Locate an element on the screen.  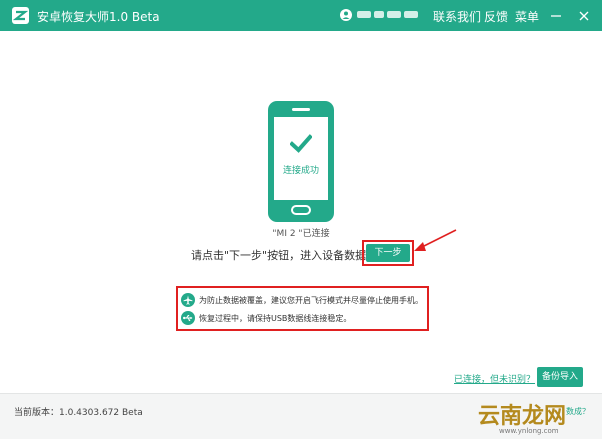
backup-import-button: 备份导入 is located at coordinates (560, 377).